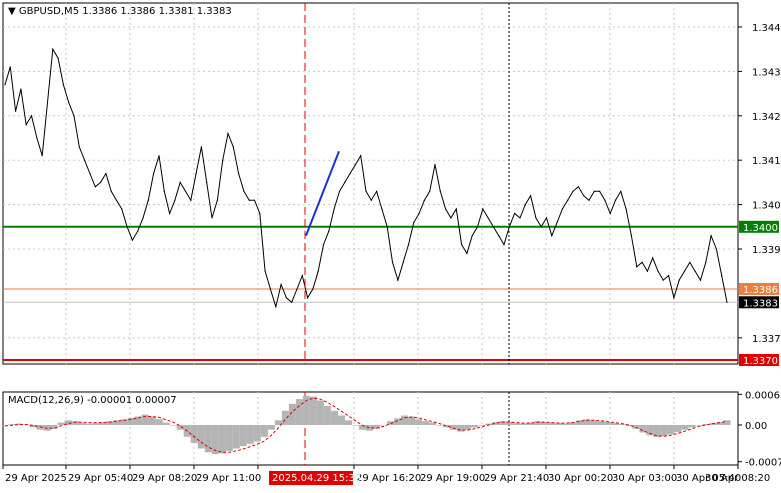 The image size is (781, 493). Describe the element at coordinates (760, 290) in the screenshot. I see `level-badge-label: 1.3386` at that location.